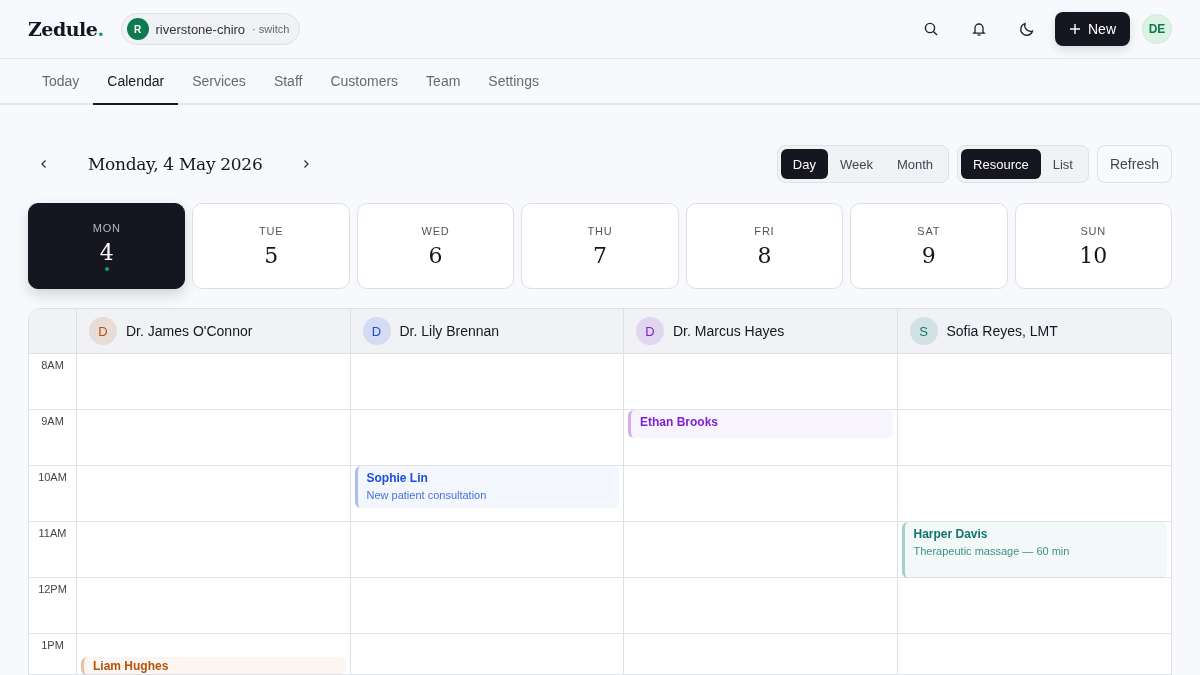  I want to click on day-number: 10, so click(1093, 255).